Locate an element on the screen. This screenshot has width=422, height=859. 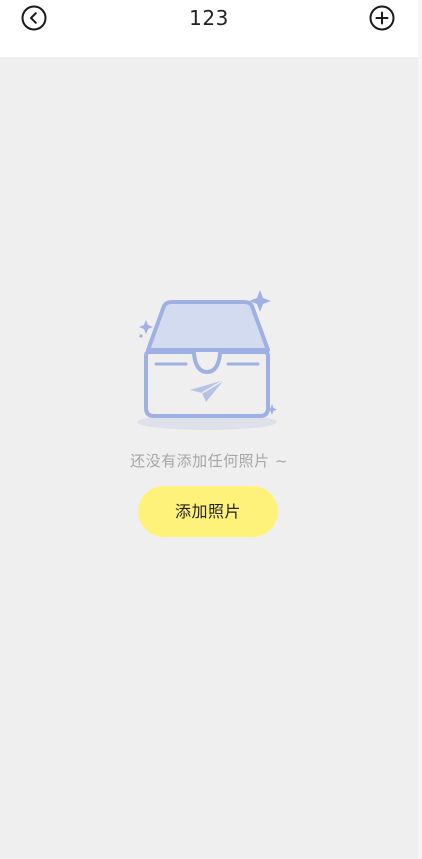
add-button is located at coordinates (382, 18).